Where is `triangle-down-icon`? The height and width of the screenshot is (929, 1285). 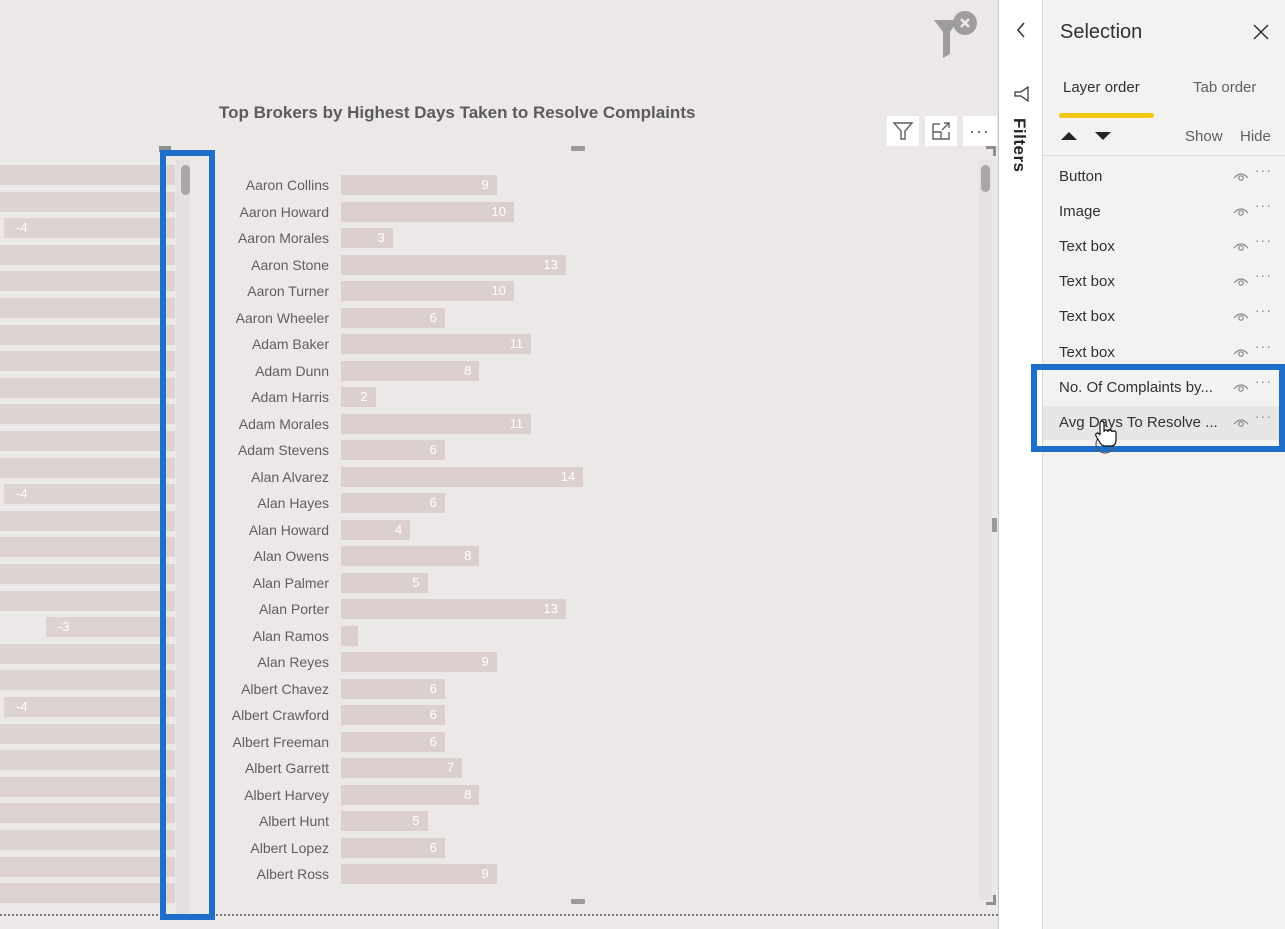
triangle-down-icon is located at coordinates (1103, 136).